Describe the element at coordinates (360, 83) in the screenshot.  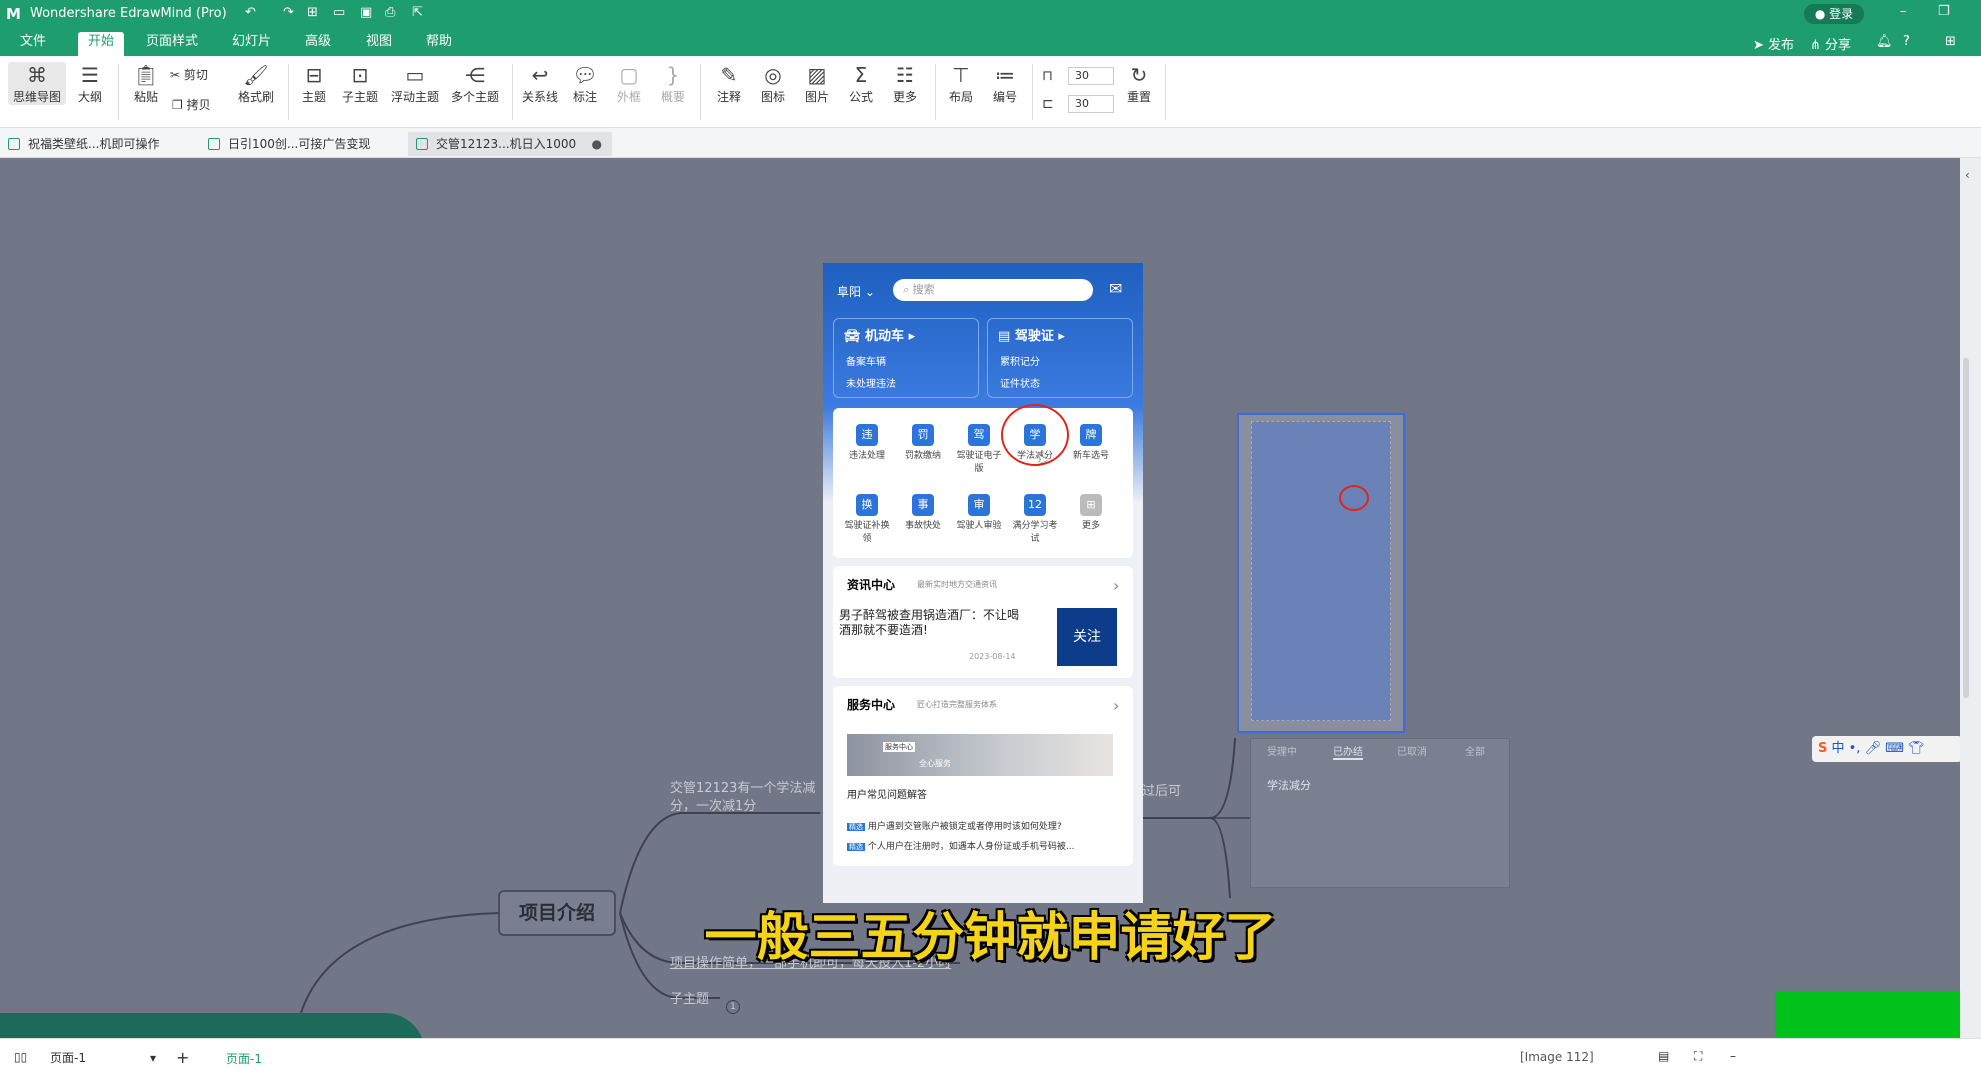
I see `subtopic-button: ⊡ 子主题` at that location.